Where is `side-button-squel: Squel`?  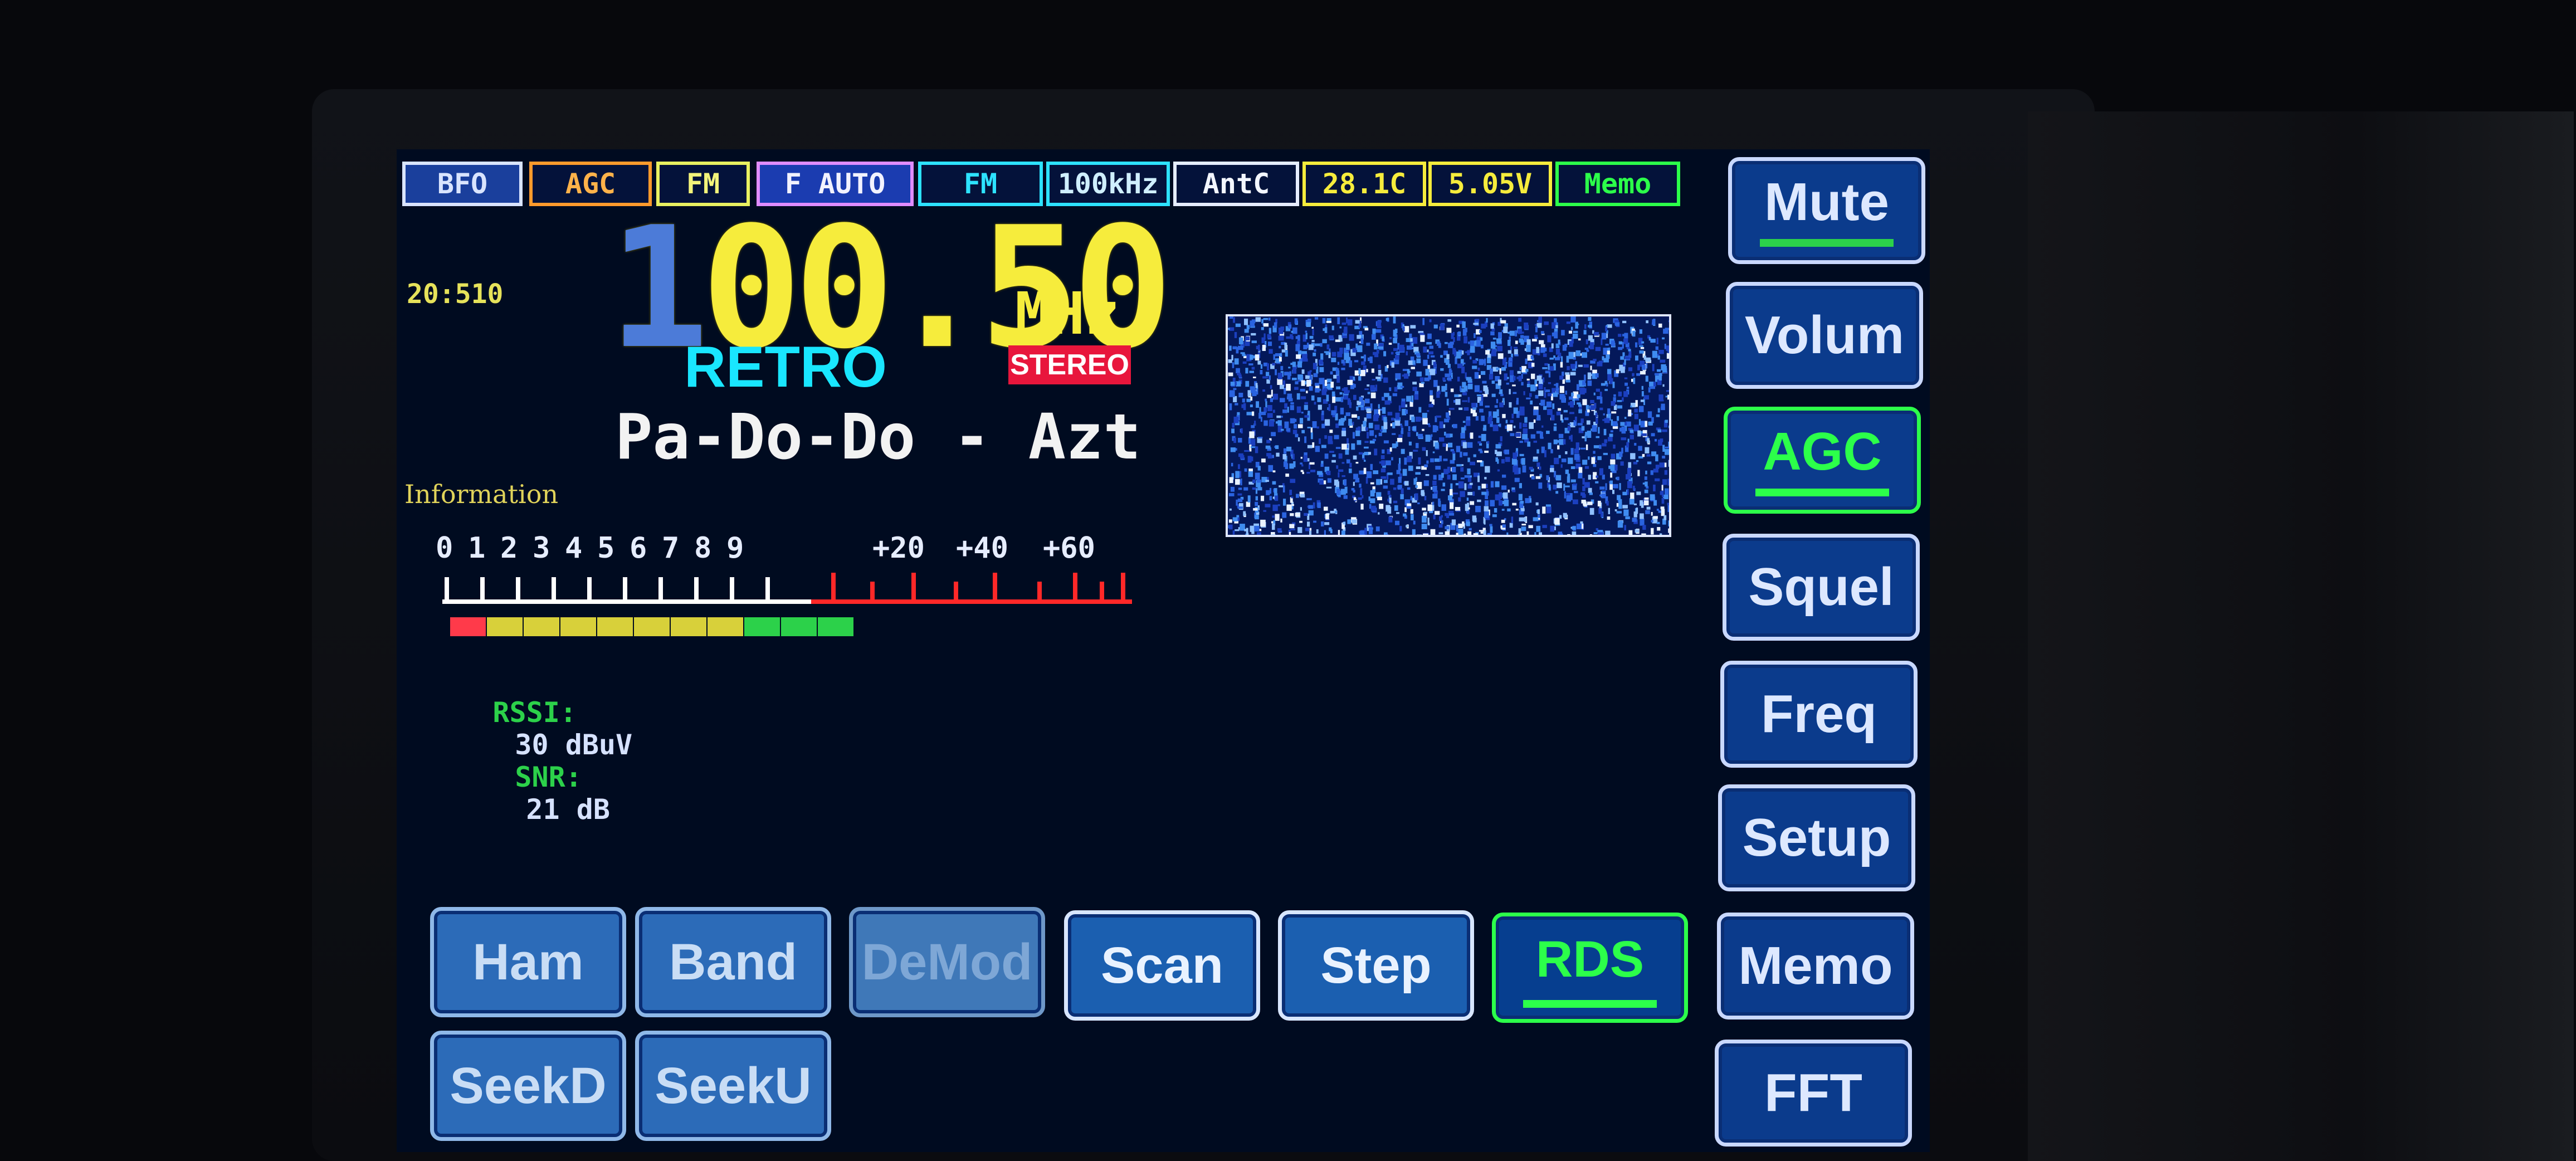 side-button-squel: Squel is located at coordinates (1821, 587).